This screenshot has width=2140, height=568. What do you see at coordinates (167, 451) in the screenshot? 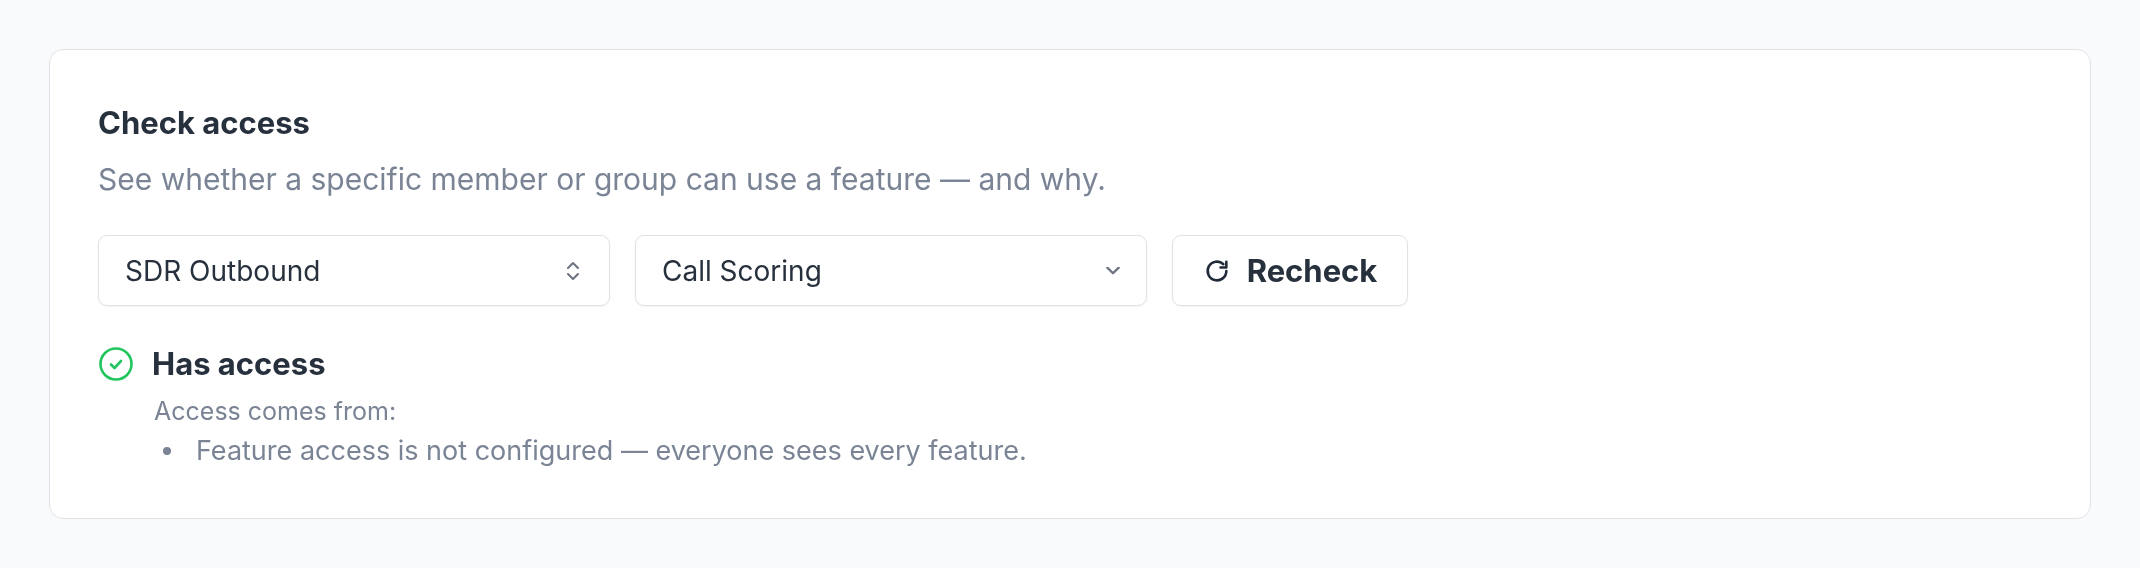
I see `bullet-dot` at bounding box center [167, 451].